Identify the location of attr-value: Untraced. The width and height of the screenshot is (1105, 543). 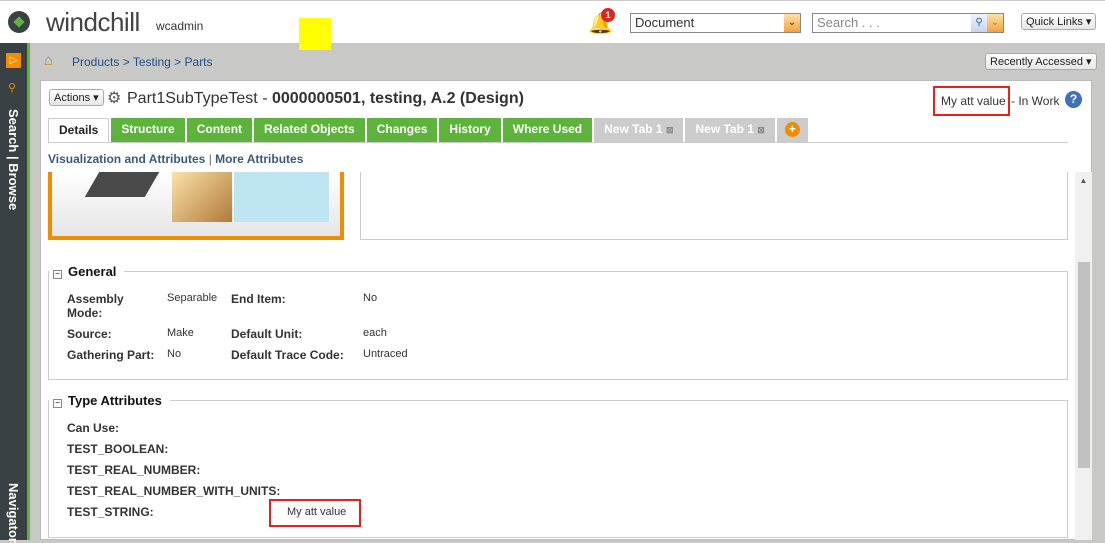
(385, 354).